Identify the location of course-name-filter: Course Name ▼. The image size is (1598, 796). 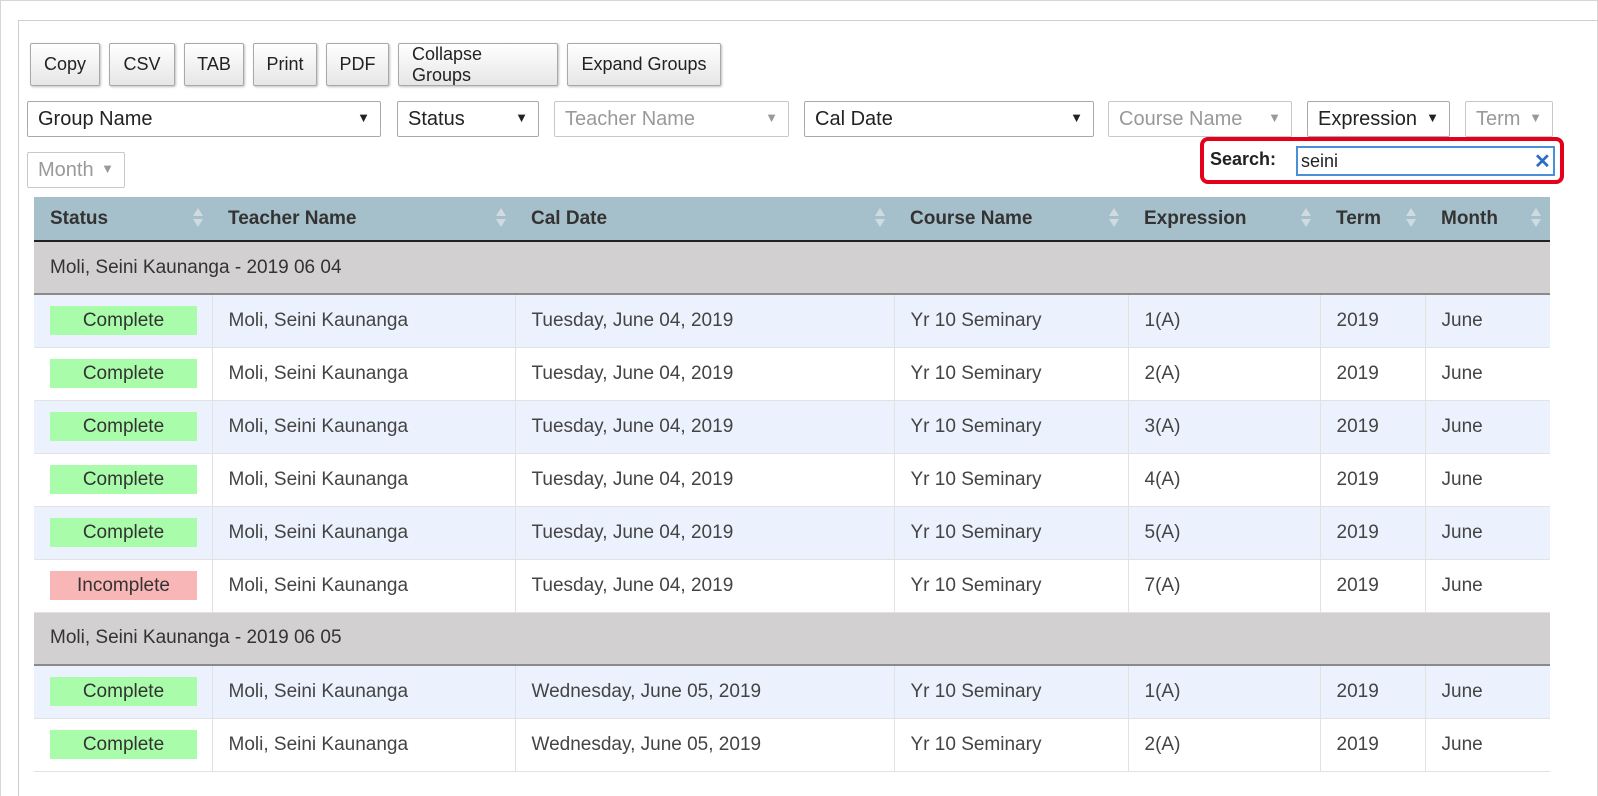
(1200, 119).